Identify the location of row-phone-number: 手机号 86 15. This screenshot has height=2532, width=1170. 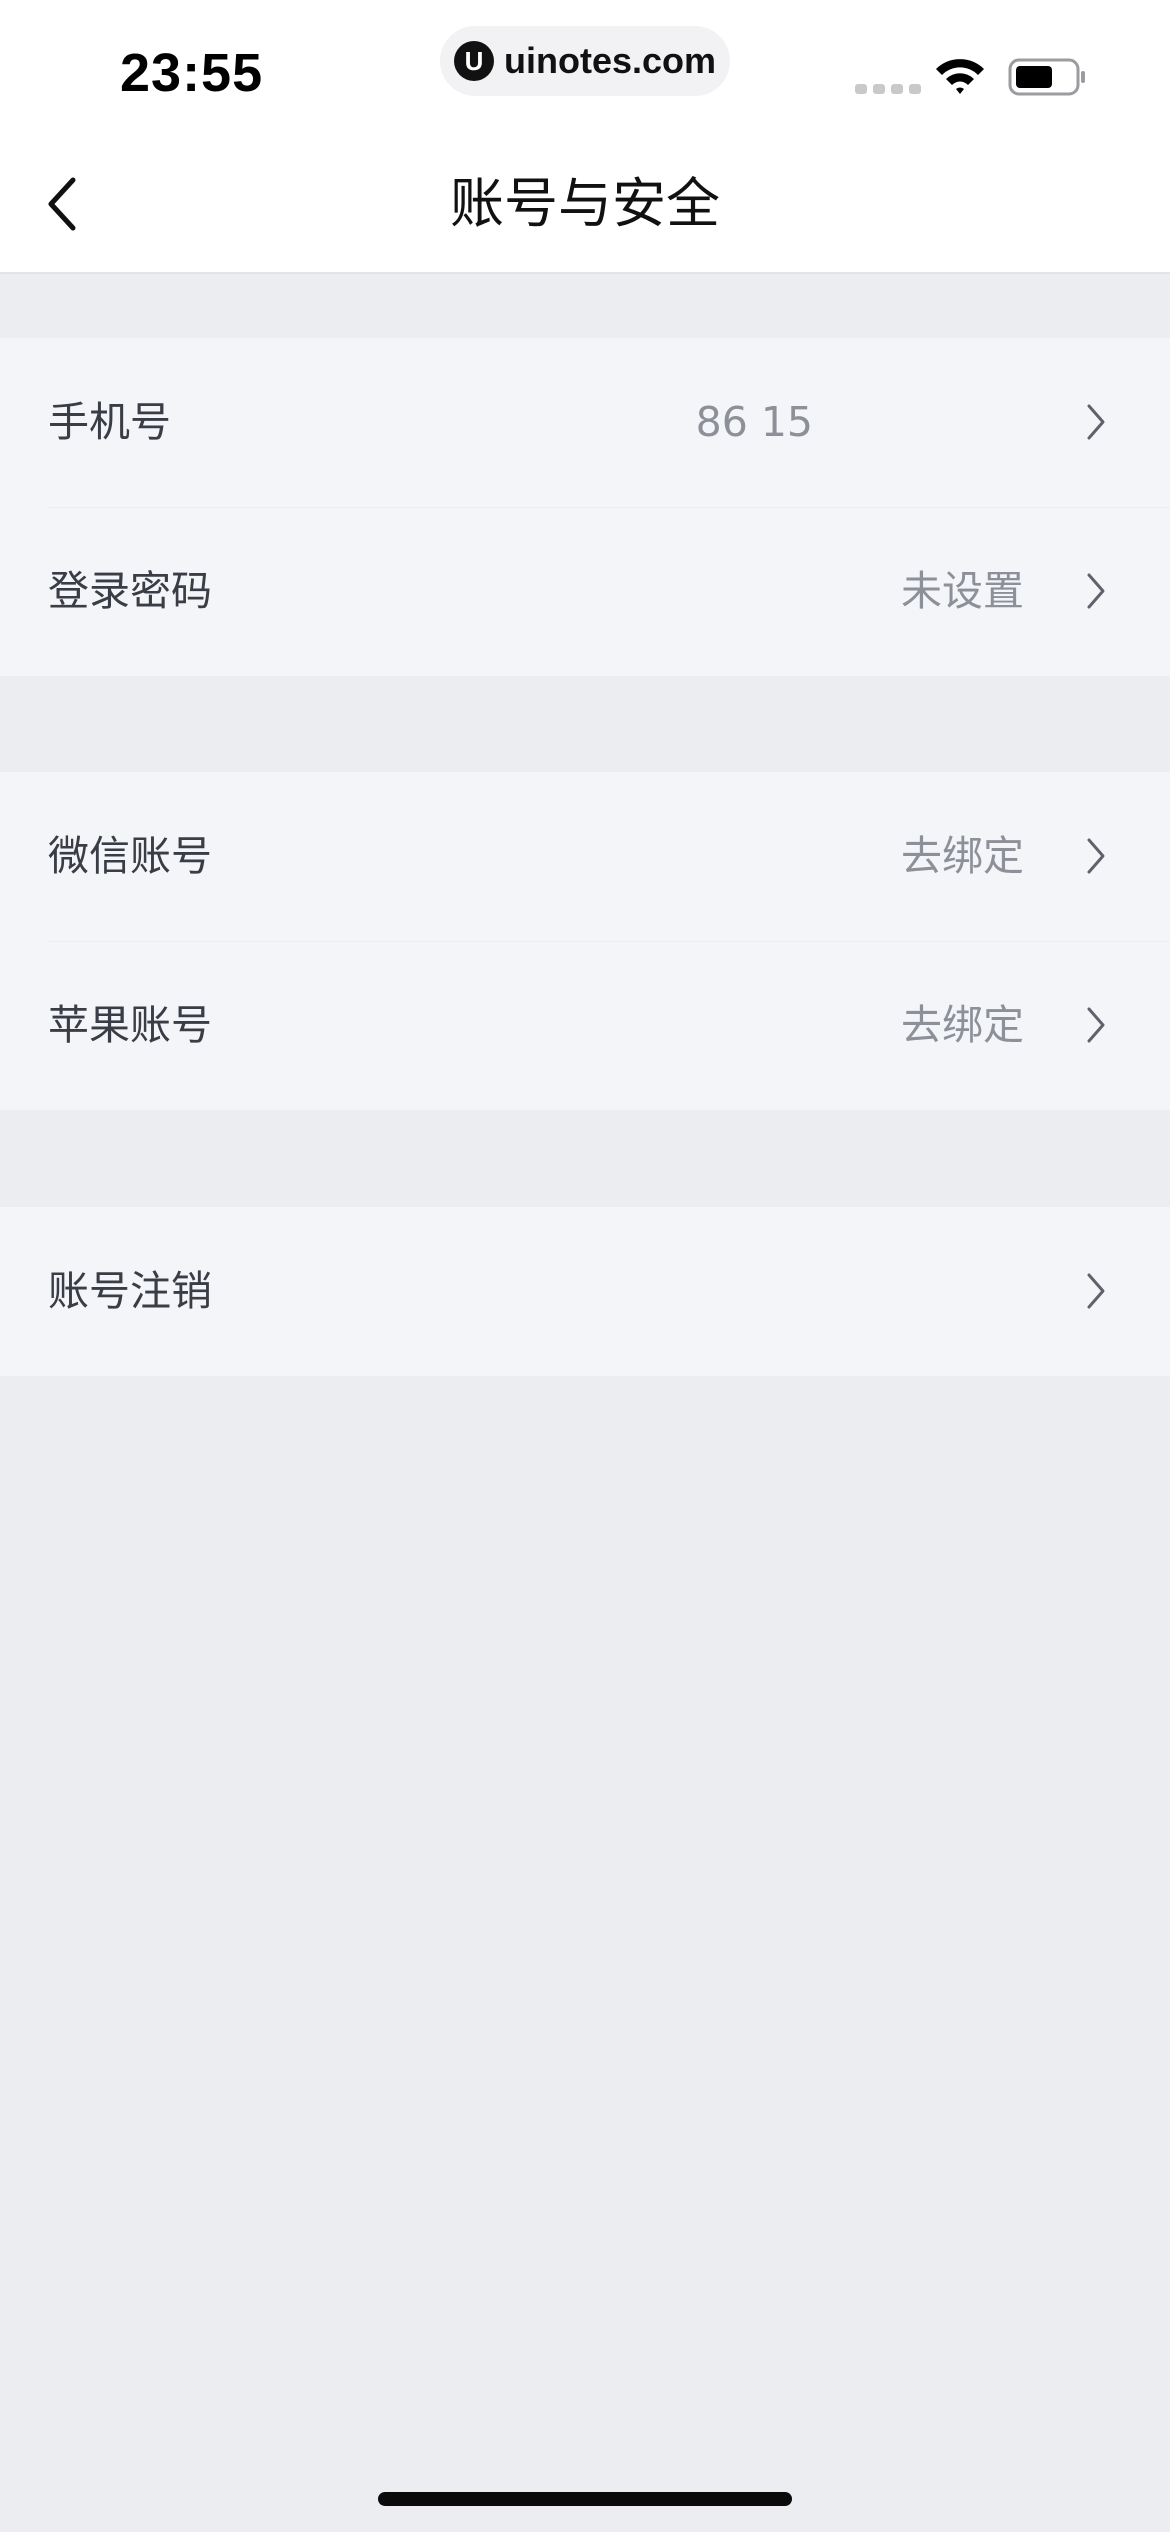
(585, 422).